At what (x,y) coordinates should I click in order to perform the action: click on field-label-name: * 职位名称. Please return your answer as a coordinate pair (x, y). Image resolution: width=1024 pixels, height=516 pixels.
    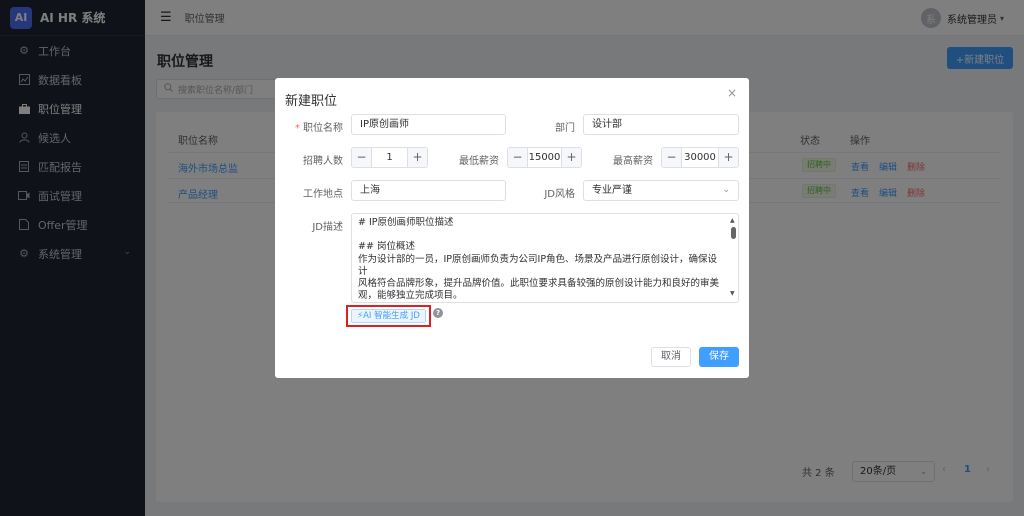
    Looking at the image, I should click on (319, 128).